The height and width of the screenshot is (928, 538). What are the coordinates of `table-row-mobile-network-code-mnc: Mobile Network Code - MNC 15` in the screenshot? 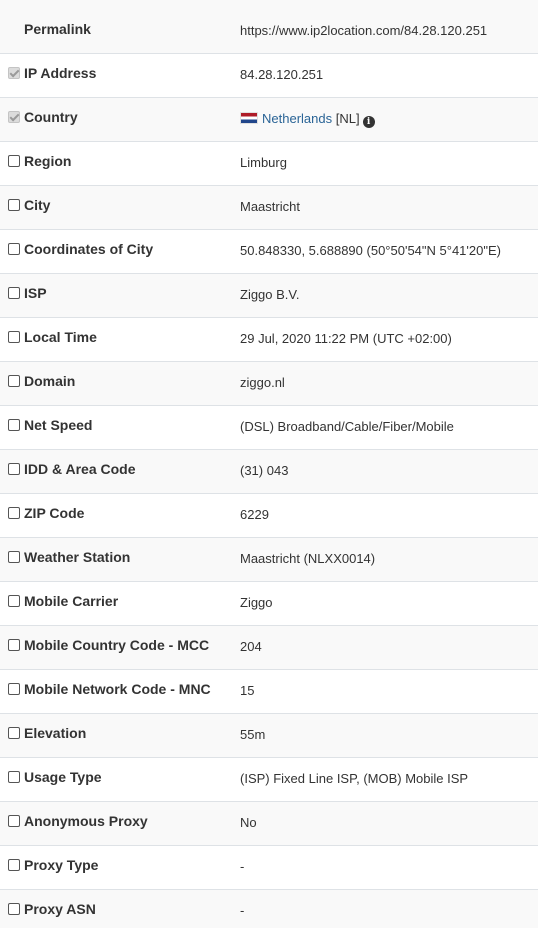 It's located at (269, 691).